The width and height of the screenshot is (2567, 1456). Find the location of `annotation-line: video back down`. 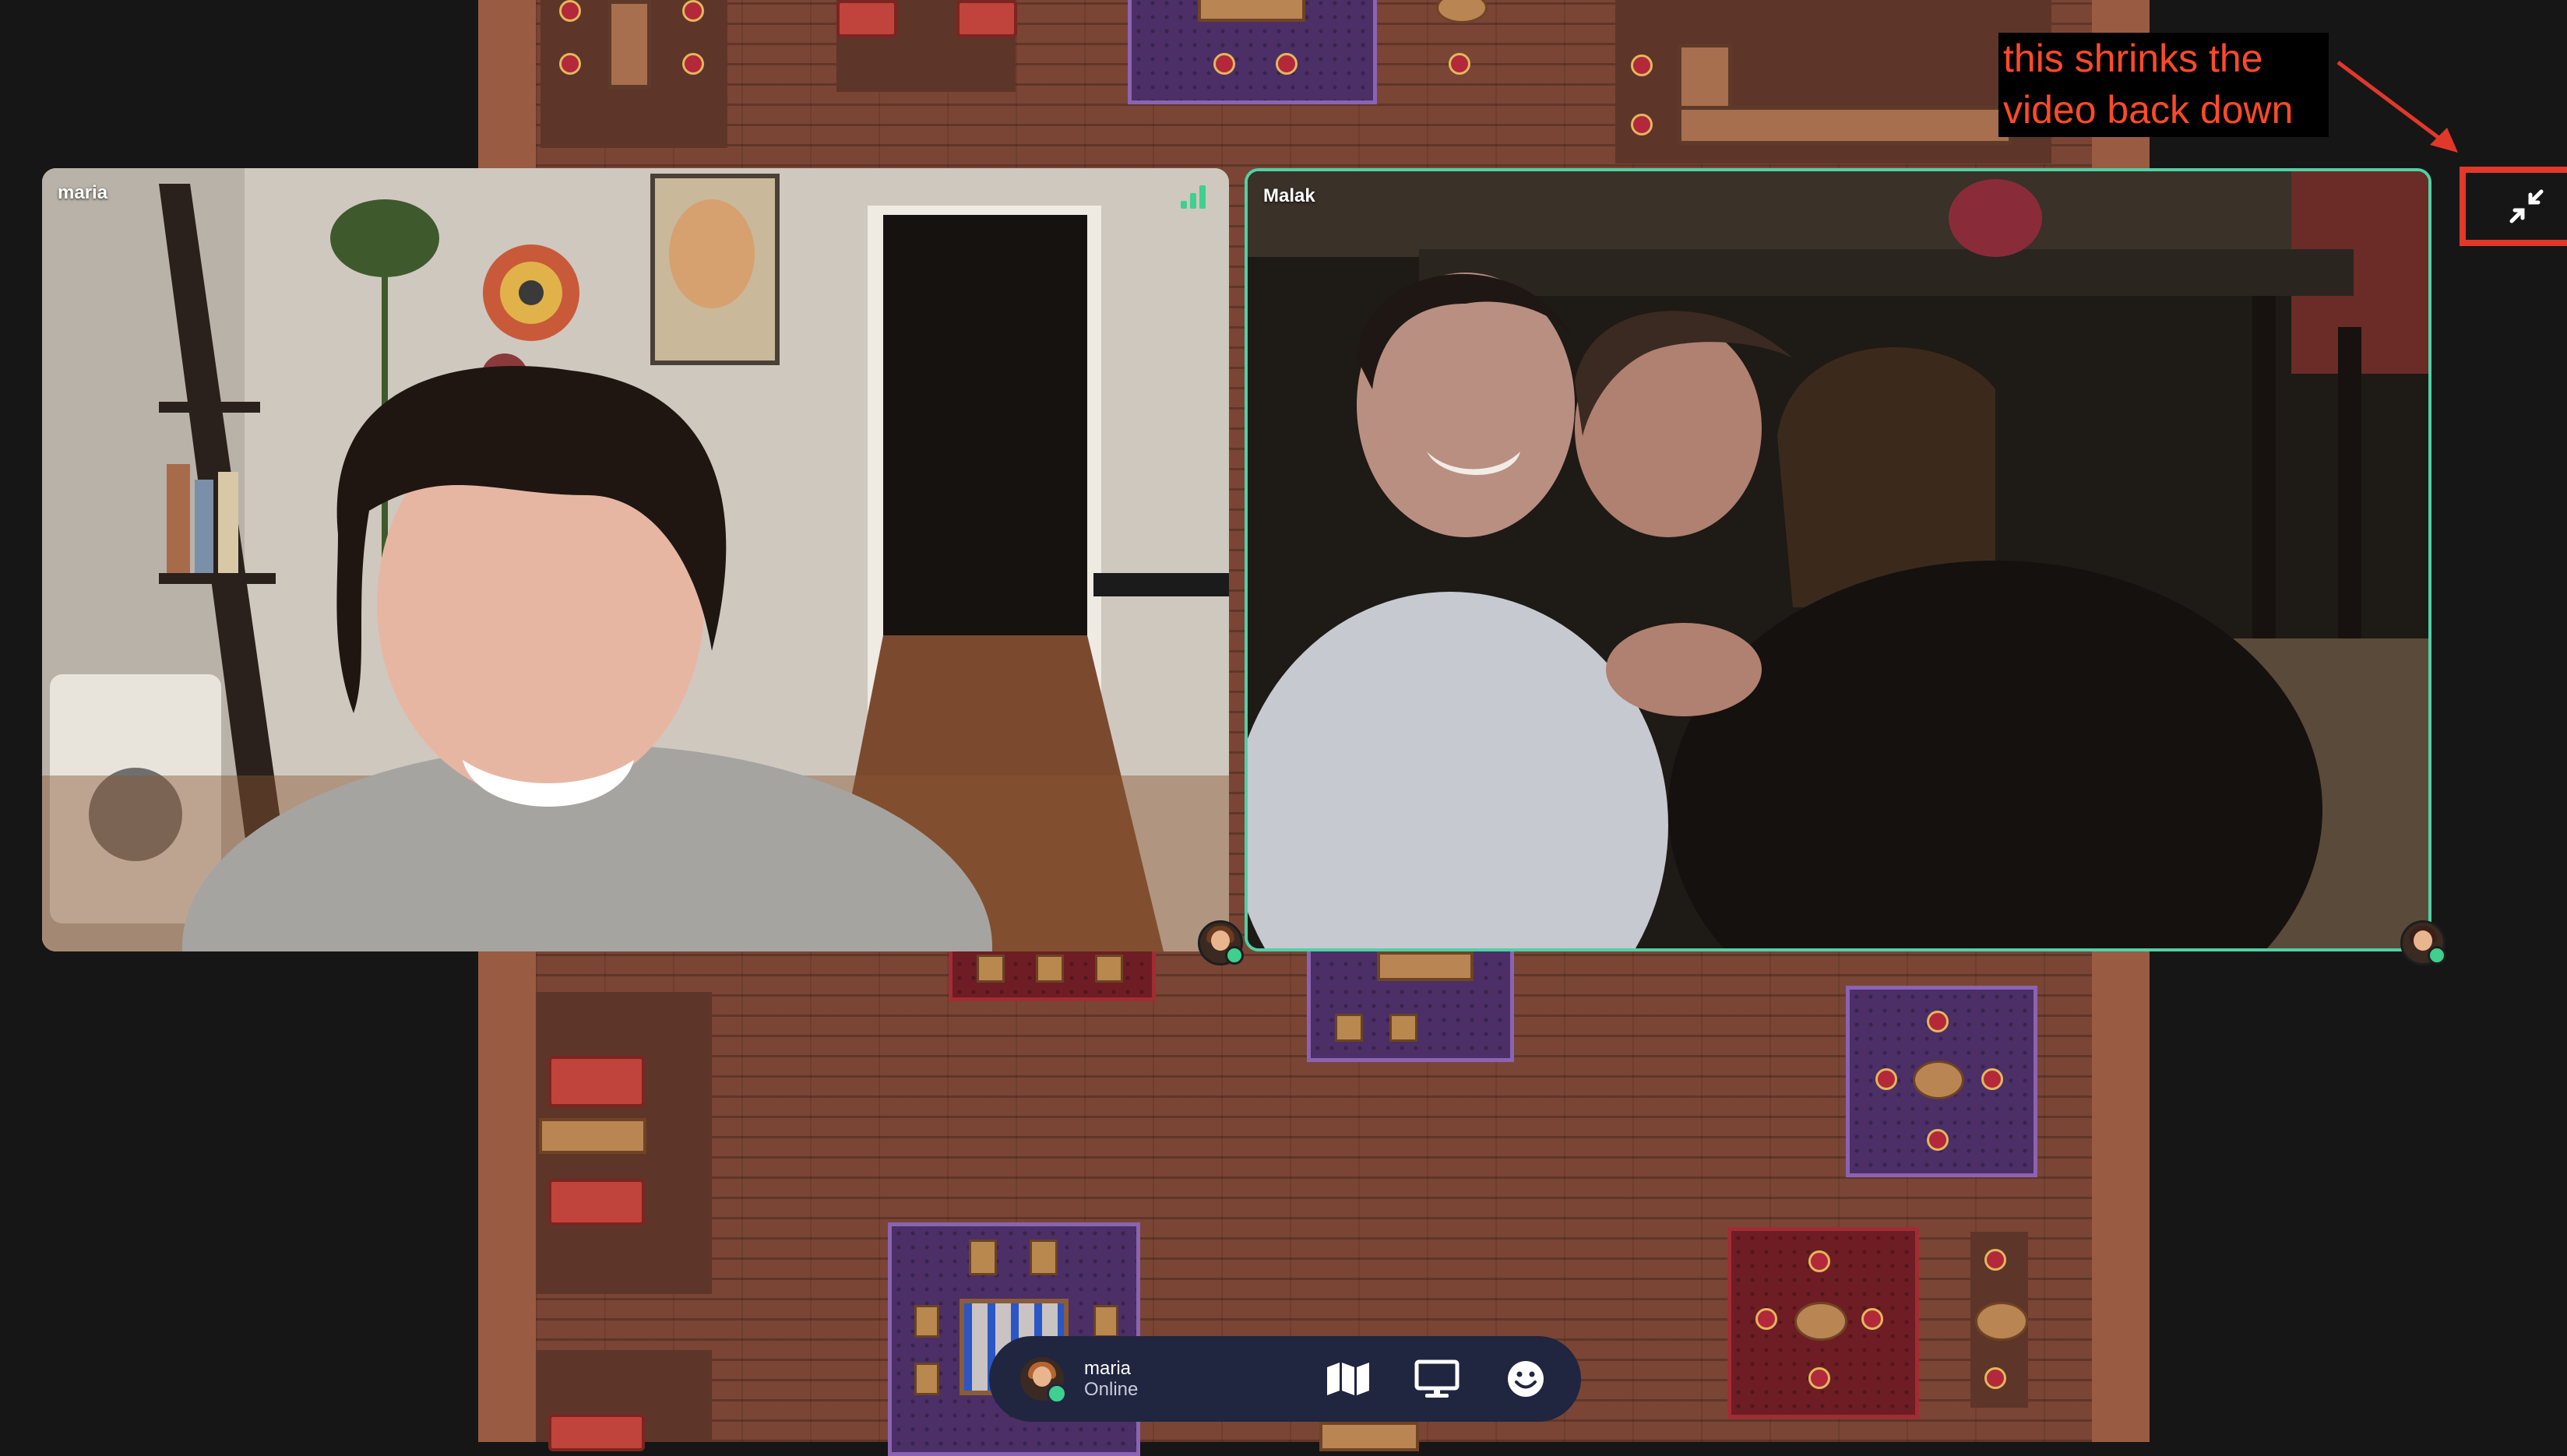

annotation-line: video back down is located at coordinates (2148, 110).